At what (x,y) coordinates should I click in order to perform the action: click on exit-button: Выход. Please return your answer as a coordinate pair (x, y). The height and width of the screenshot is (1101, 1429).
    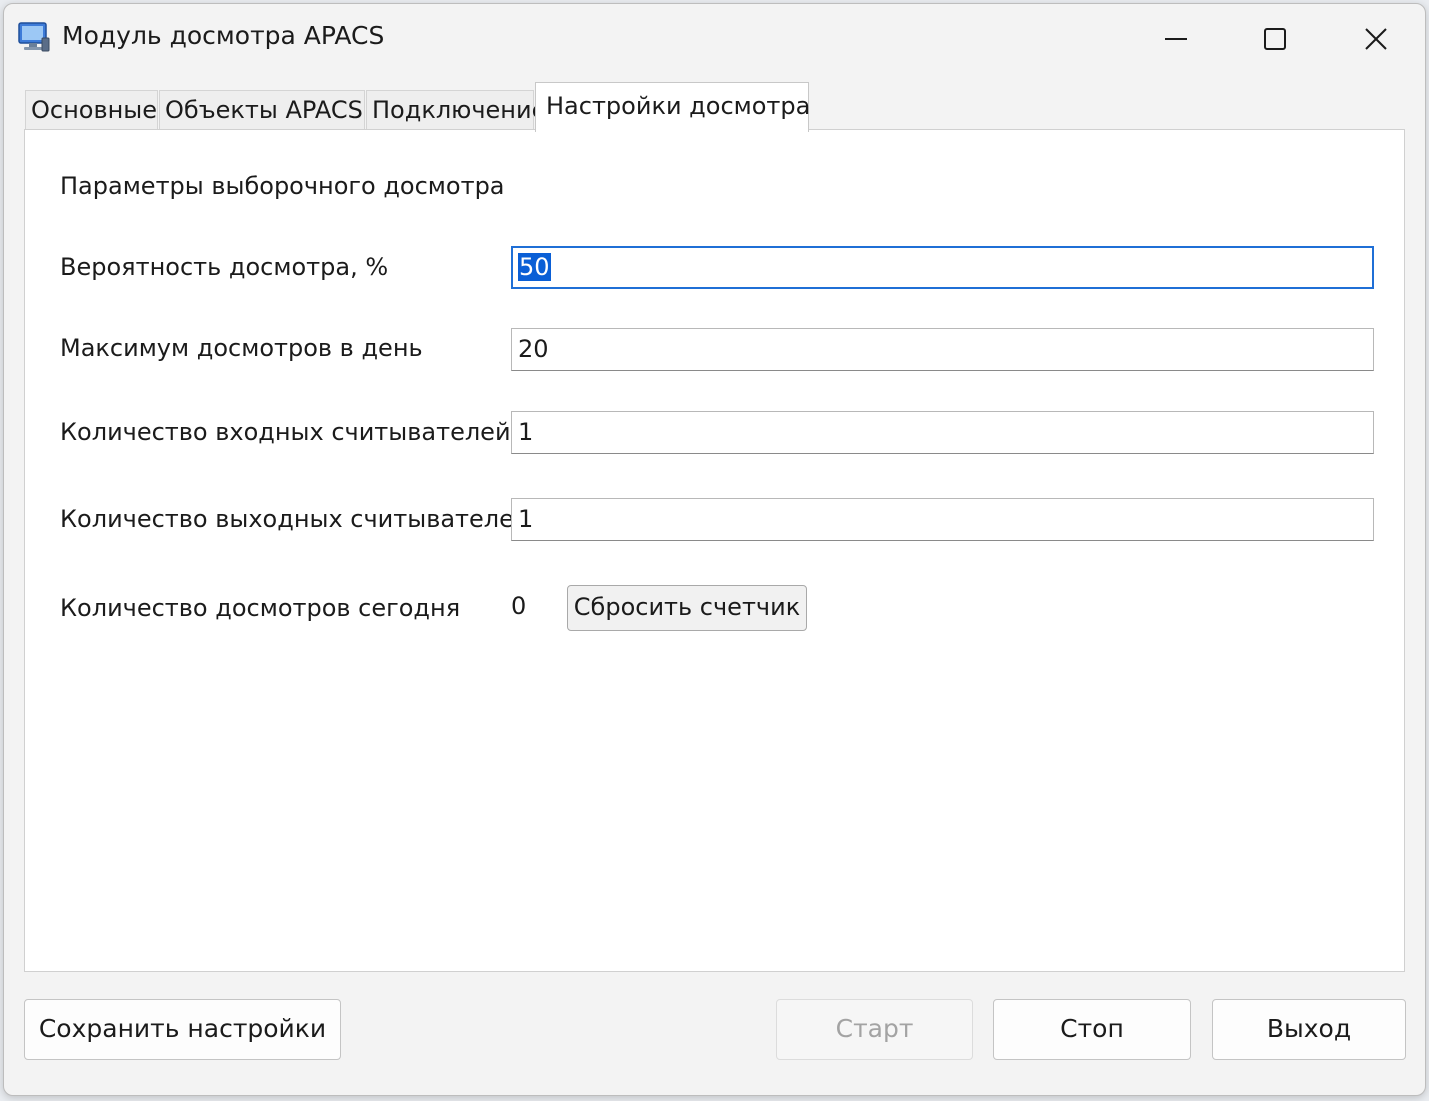
    Looking at the image, I should click on (1309, 1029).